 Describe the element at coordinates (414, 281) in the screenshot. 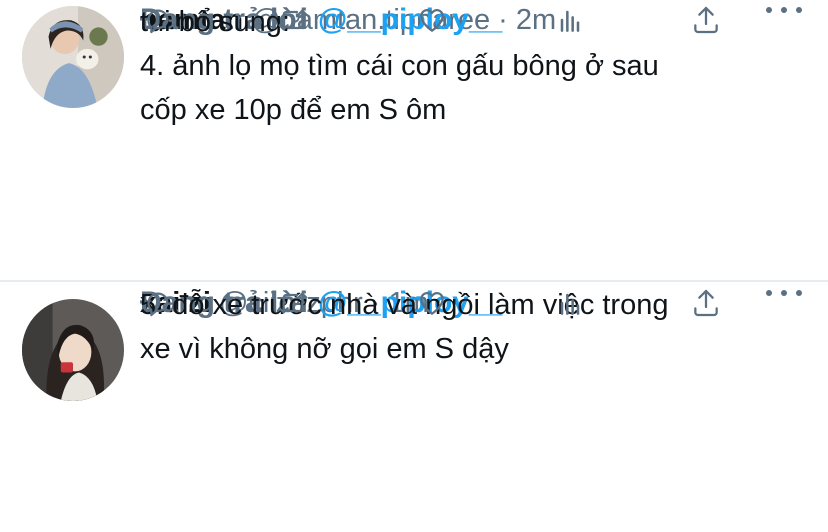

I see `divider` at that location.